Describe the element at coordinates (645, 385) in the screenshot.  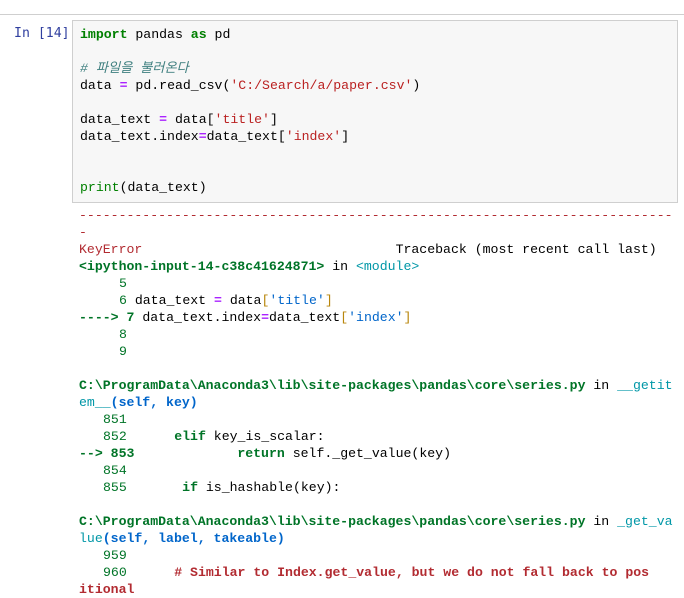
I see `function-ref: __getit` at that location.